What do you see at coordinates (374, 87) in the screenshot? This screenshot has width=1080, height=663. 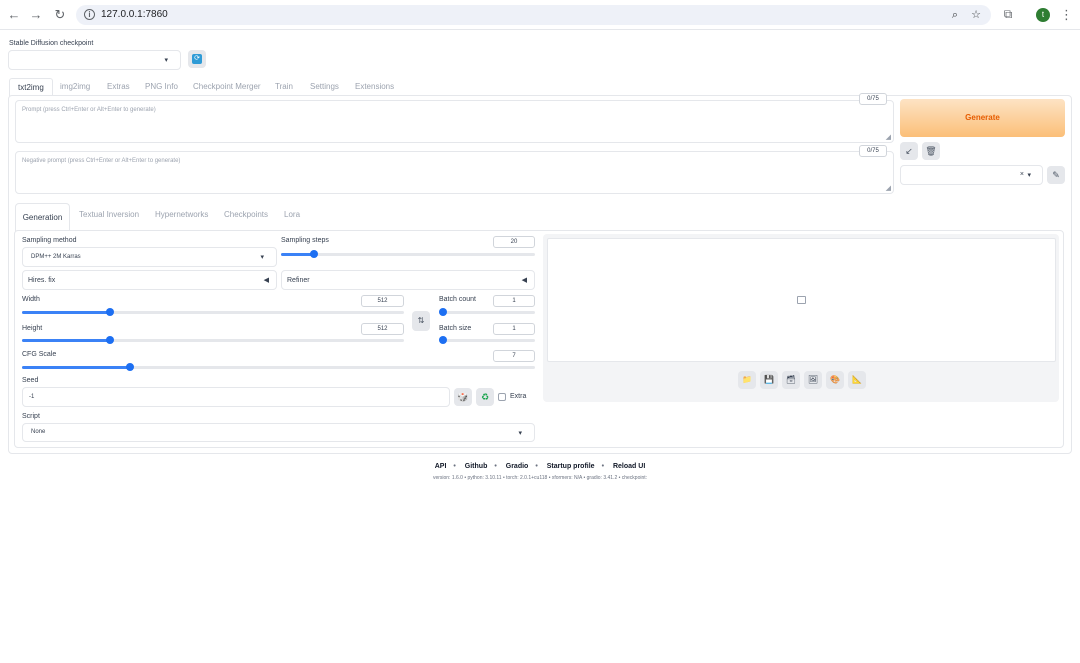 I see `tab-extensions: Extensions` at bounding box center [374, 87].